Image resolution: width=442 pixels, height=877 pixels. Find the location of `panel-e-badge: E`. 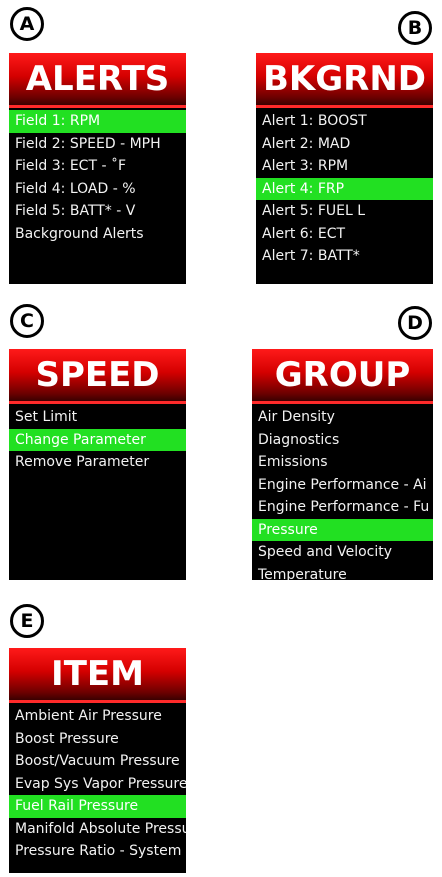

panel-e-badge: E is located at coordinates (27, 621).